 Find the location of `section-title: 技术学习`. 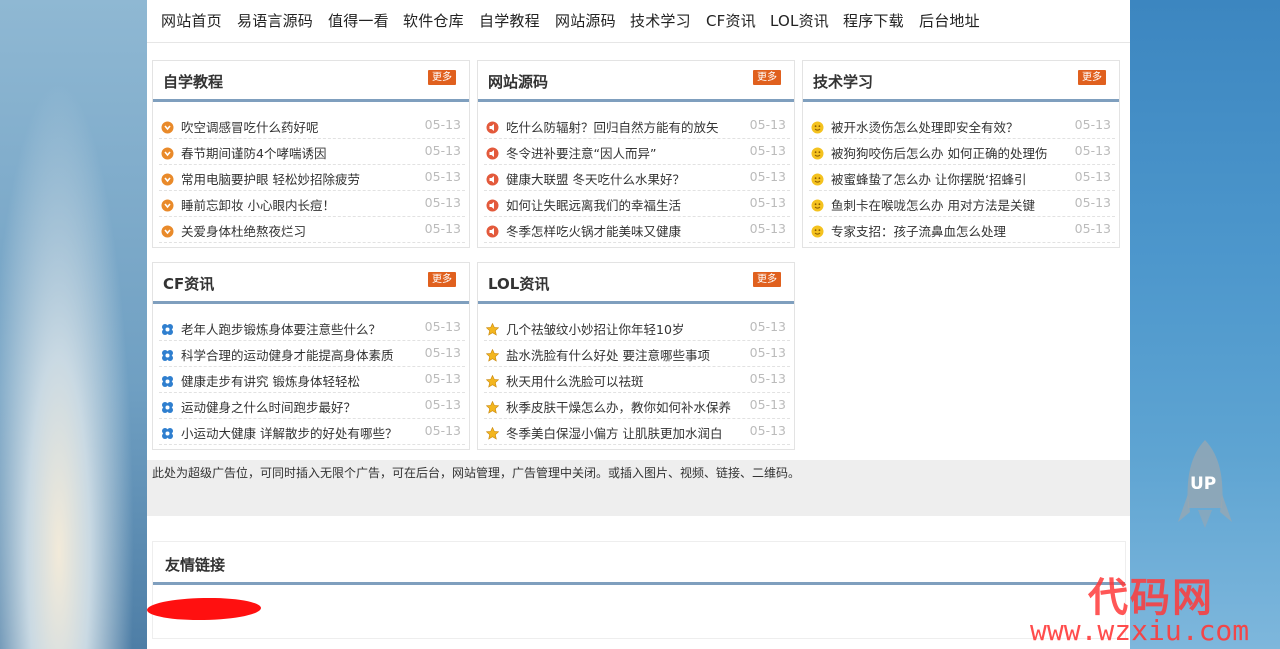

section-title: 技术学习 is located at coordinates (843, 82).